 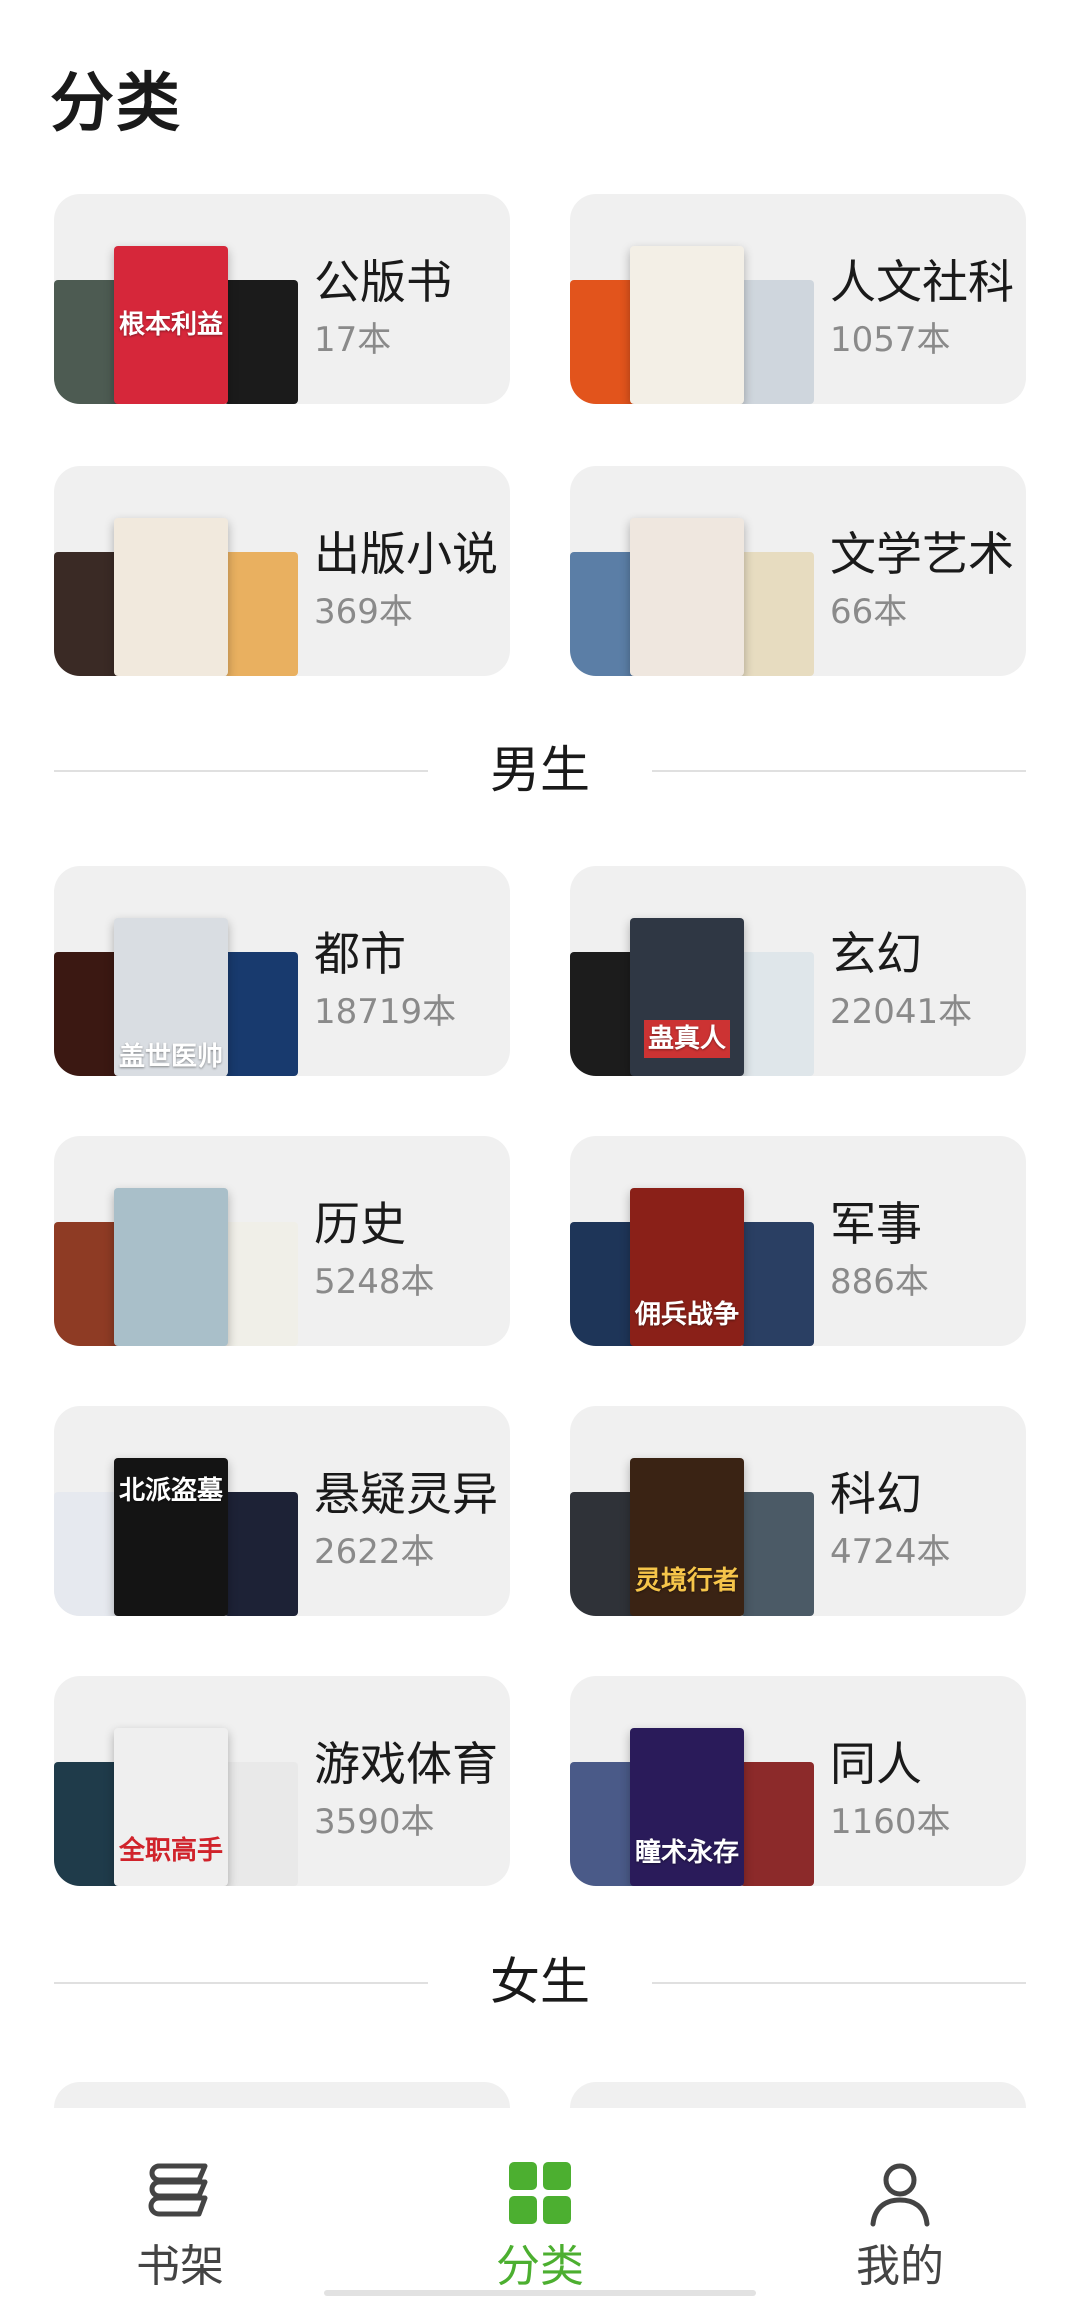 What do you see at coordinates (686, 1039) in the screenshot?
I see `cover-title: 蛊真人` at bounding box center [686, 1039].